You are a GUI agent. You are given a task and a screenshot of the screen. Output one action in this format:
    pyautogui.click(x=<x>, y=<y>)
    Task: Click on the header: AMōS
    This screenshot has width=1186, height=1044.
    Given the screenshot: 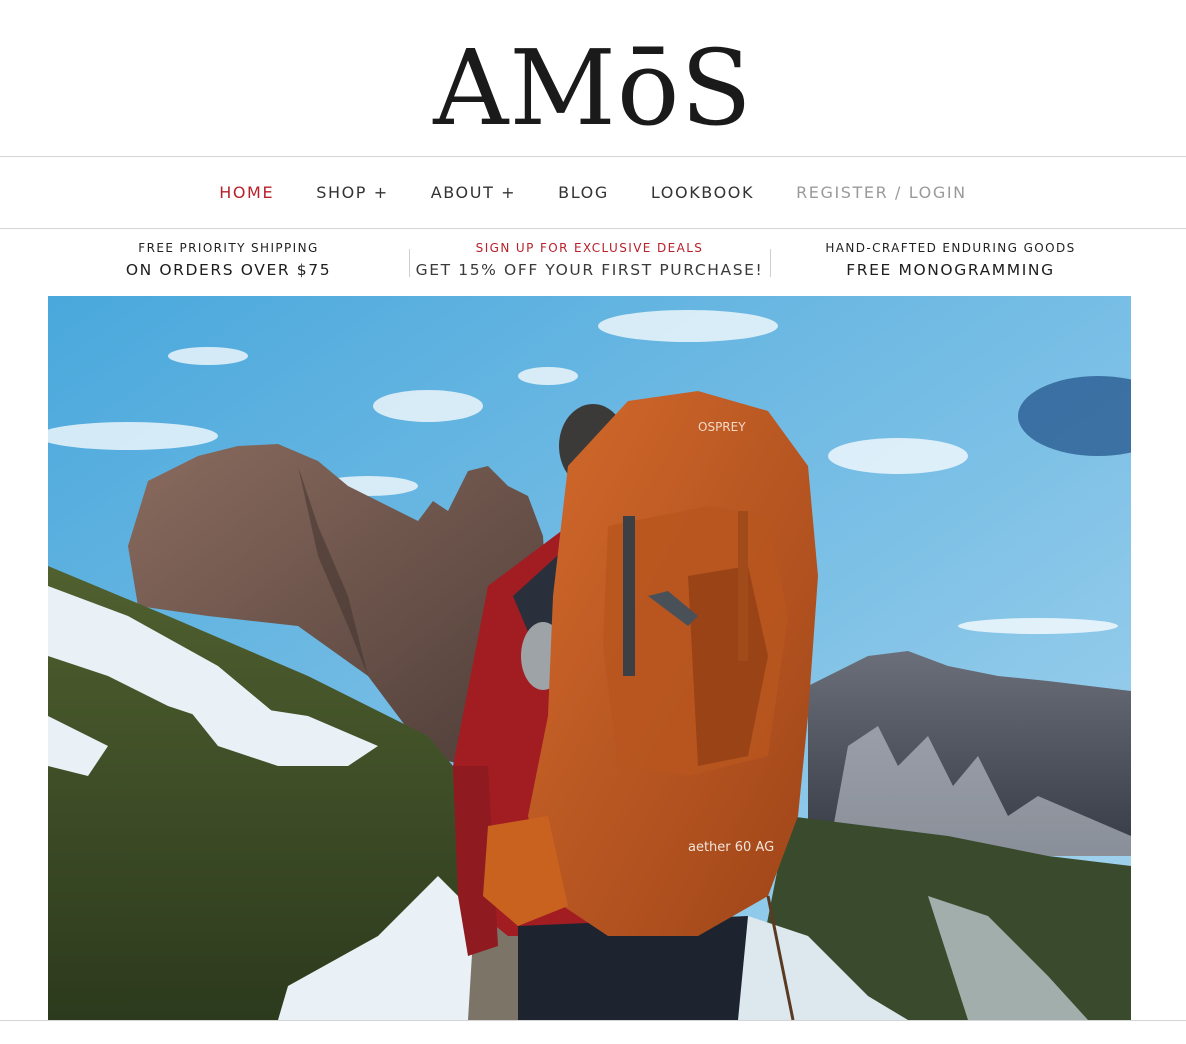 What is the action you would take?
    pyautogui.click(x=593, y=78)
    